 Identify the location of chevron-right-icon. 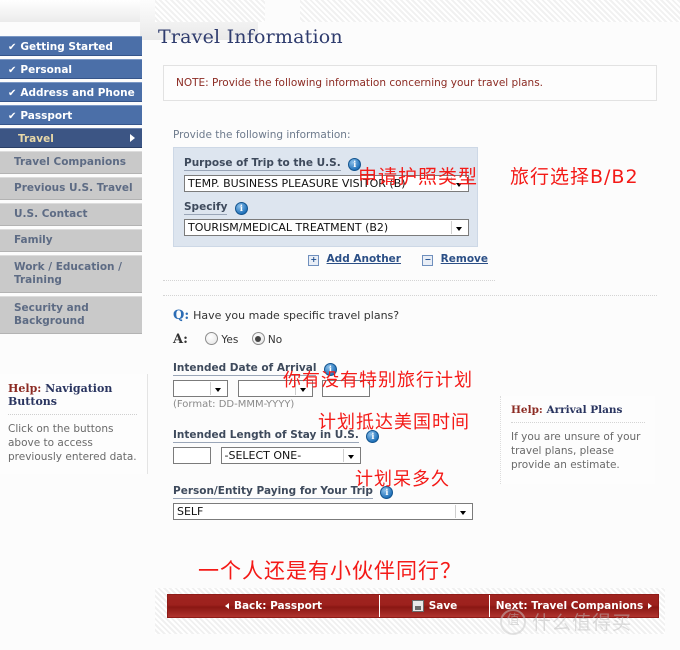
(132, 138).